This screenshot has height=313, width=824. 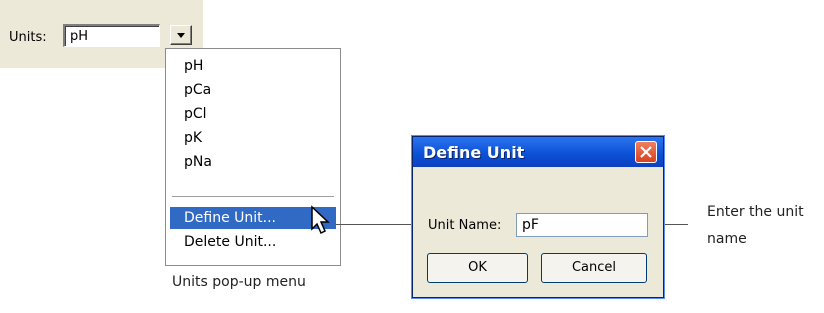 I want to click on menu-item-pca: pCa, so click(x=253, y=90).